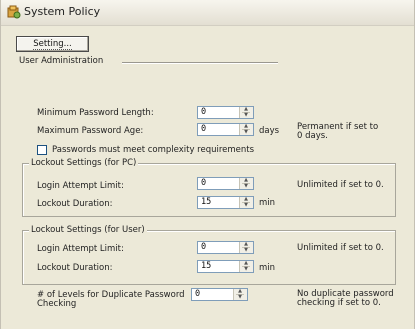  What do you see at coordinates (80, 186) in the screenshot?
I see `pc-login-attempt-label: Login Attempt Limit:` at bounding box center [80, 186].